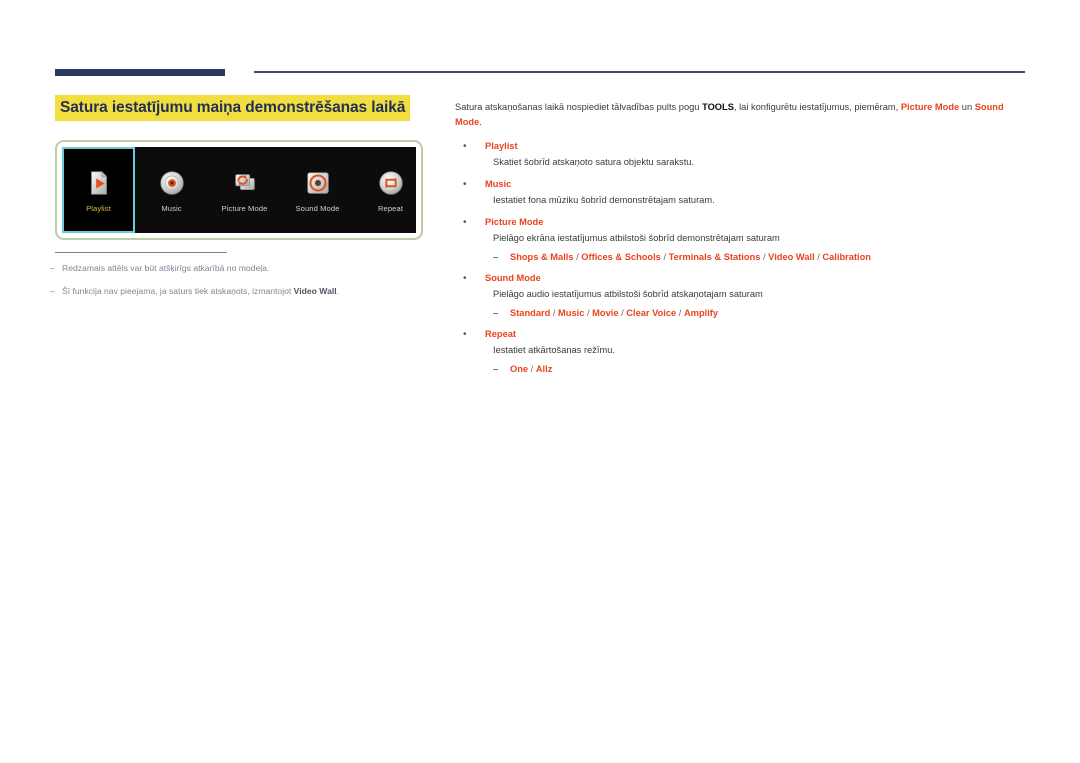  I want to click on menu-item-repeat: Repeat, so click(385, 190).